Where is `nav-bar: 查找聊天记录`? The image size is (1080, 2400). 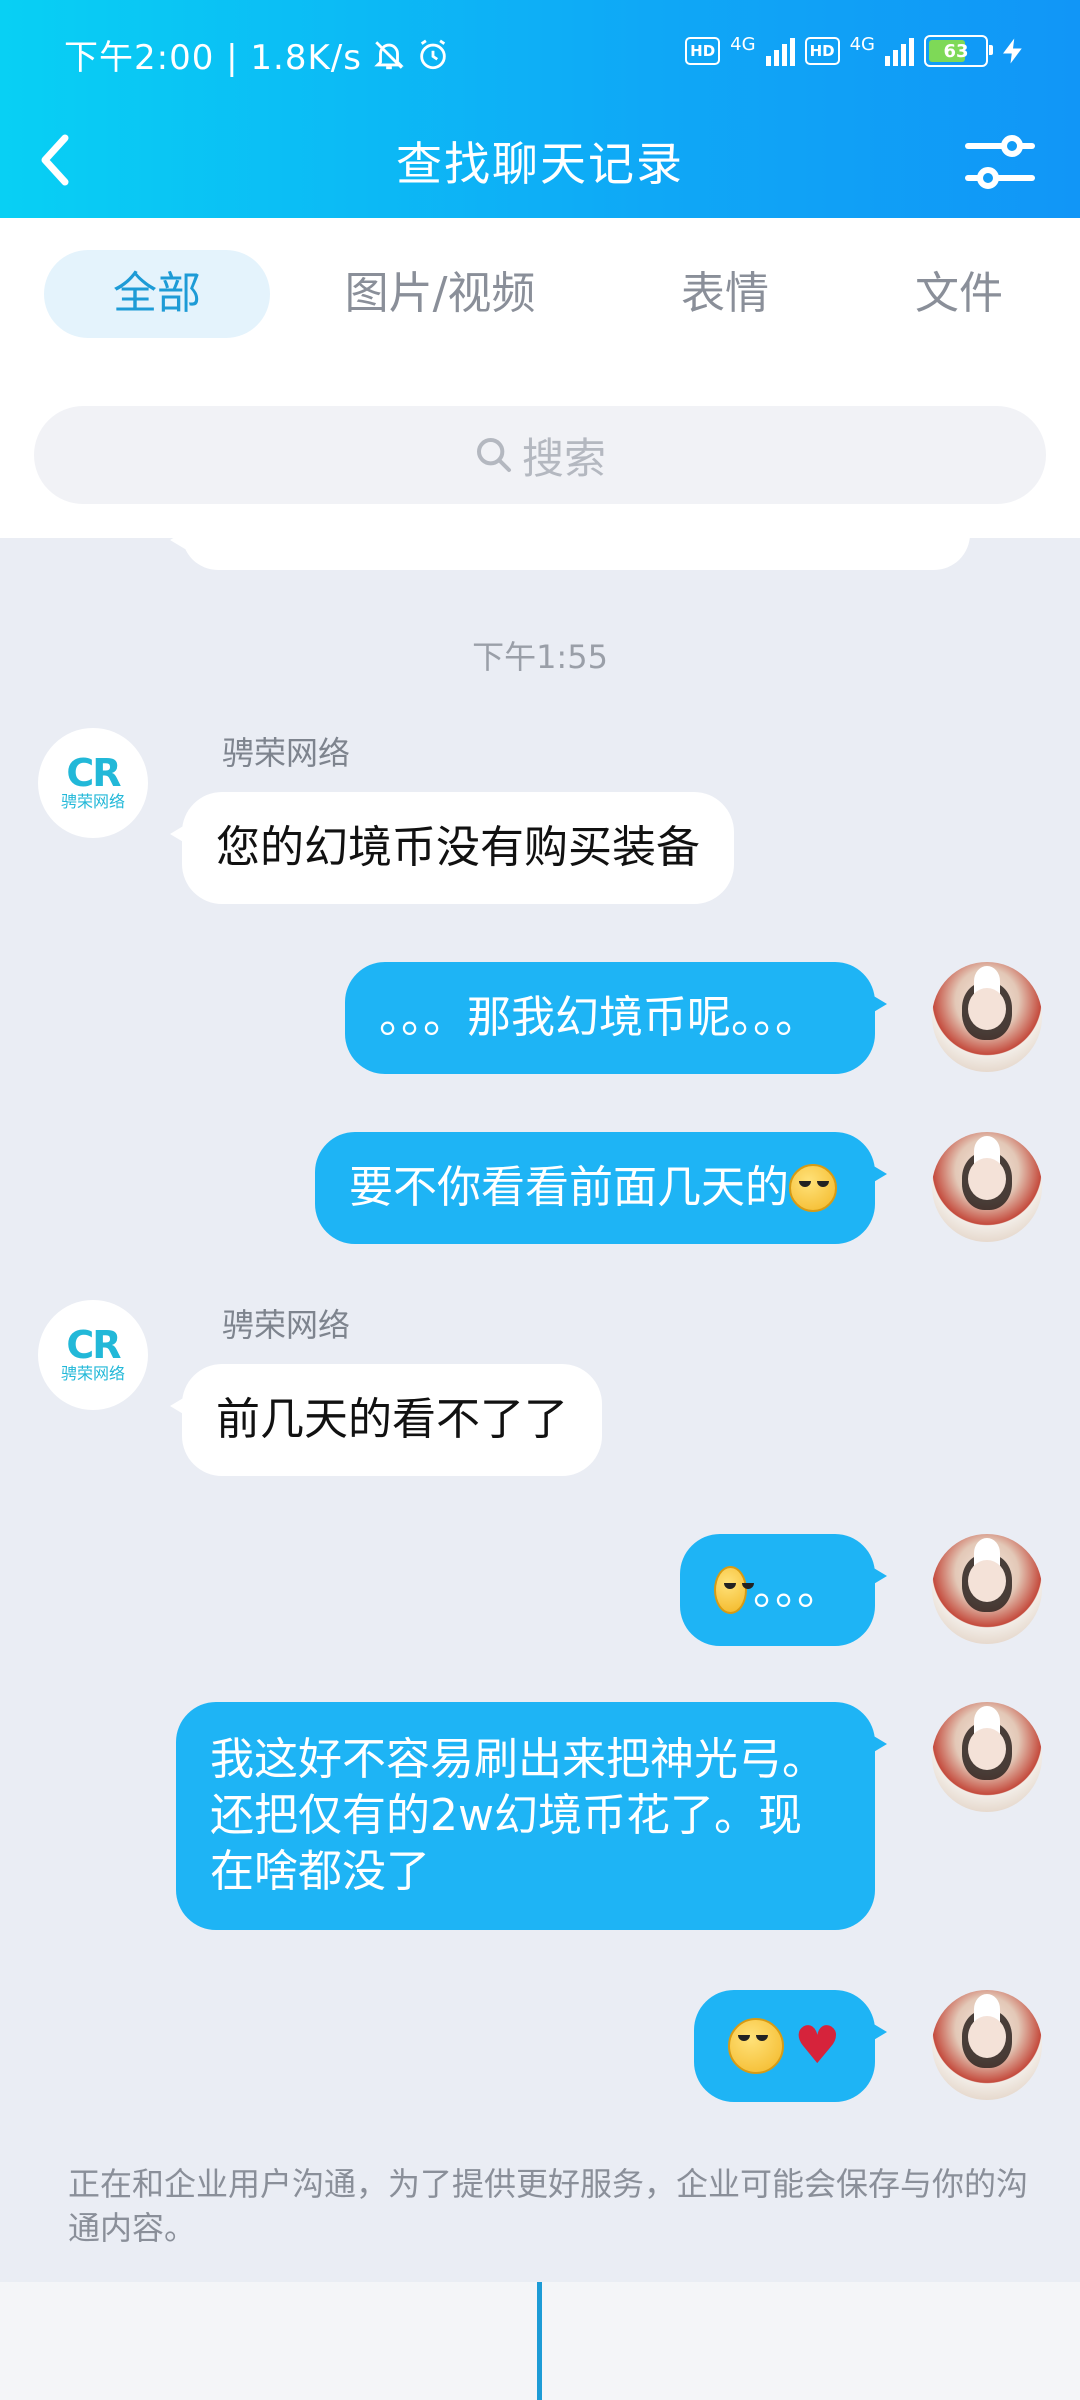 nav-bar: 查找聊天记录 is located at coordinates (540, 164).